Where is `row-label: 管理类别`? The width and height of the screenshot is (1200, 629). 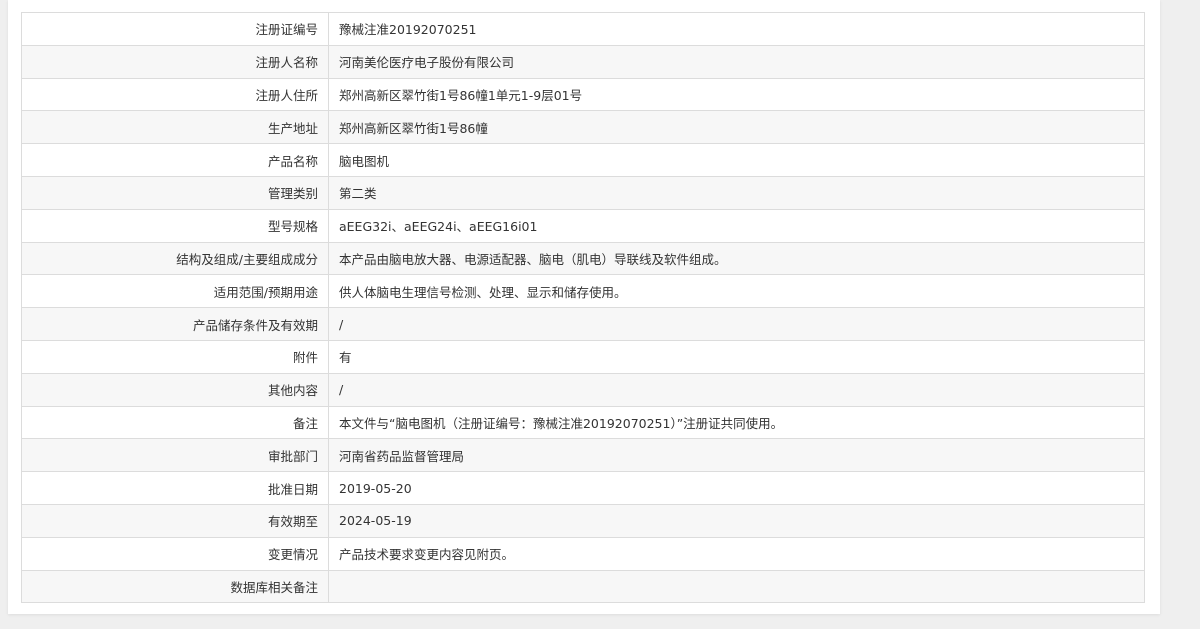 row-label: 管理类别 is located at coordinates (175, 192).